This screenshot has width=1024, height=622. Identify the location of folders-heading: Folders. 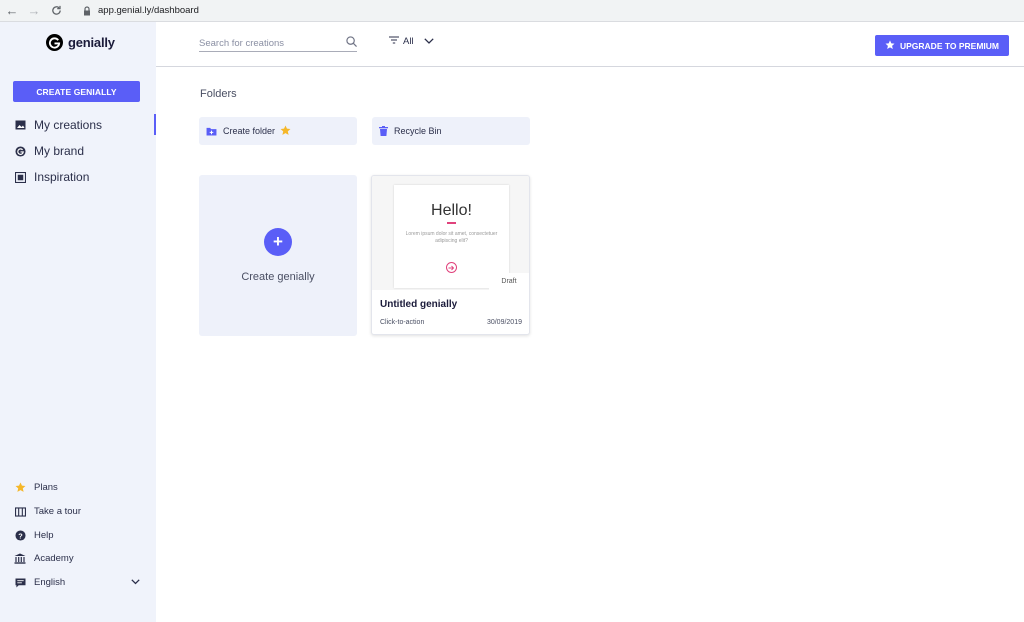
(218, 94).